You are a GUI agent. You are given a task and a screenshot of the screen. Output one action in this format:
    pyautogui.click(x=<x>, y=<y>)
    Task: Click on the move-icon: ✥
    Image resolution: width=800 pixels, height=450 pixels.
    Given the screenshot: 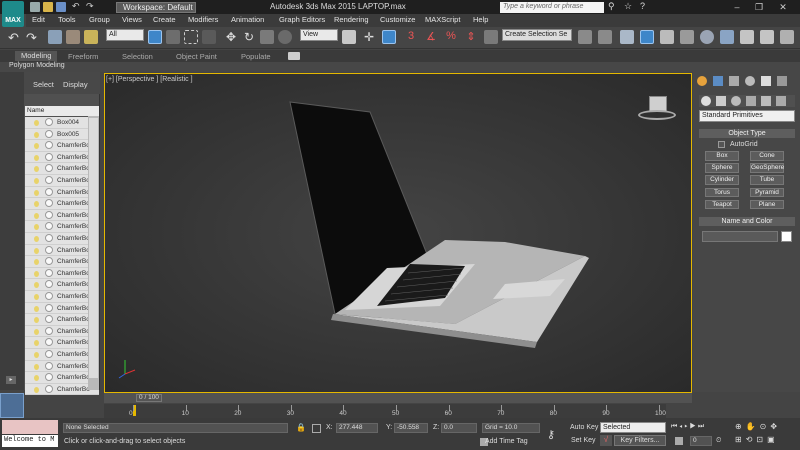 What is the action you would take?
    pyautogui.click(x=231, y=37)
    